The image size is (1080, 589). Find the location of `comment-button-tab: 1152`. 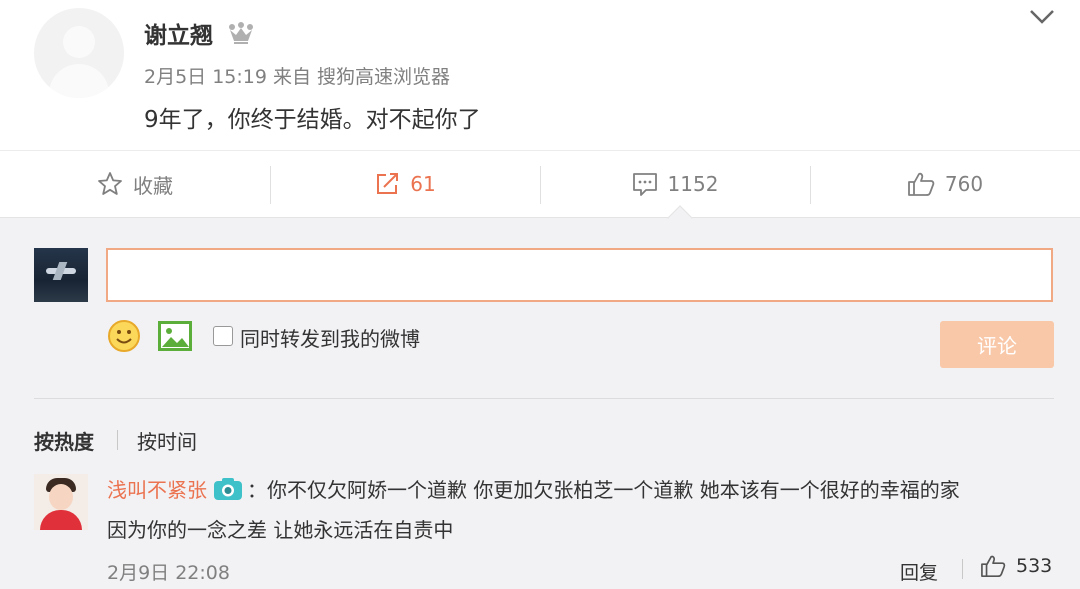

comment-button-tab: 1152 is located at coordinates (675, 184).